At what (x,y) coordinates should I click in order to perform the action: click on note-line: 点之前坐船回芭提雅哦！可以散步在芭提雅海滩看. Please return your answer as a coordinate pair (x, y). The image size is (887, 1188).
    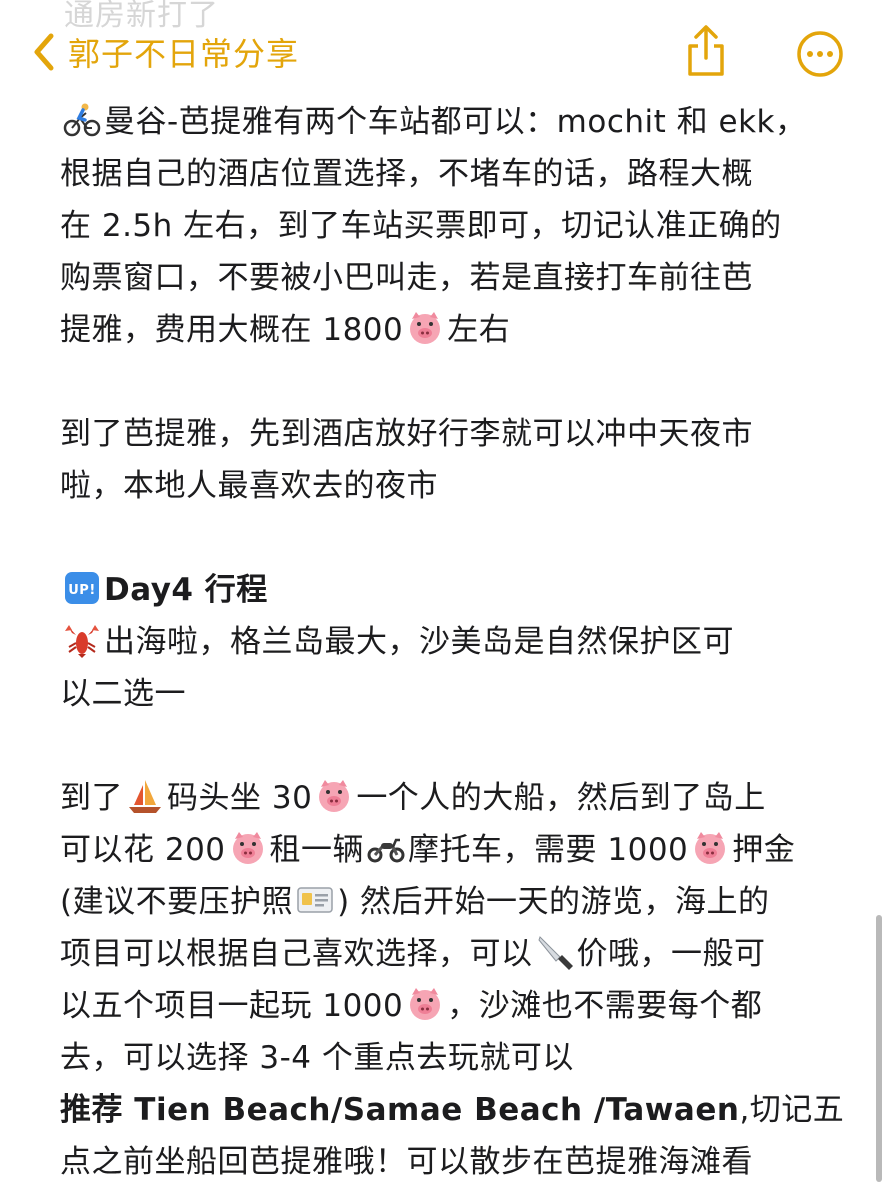
    Looking at the image, I should click on (406, 1162).